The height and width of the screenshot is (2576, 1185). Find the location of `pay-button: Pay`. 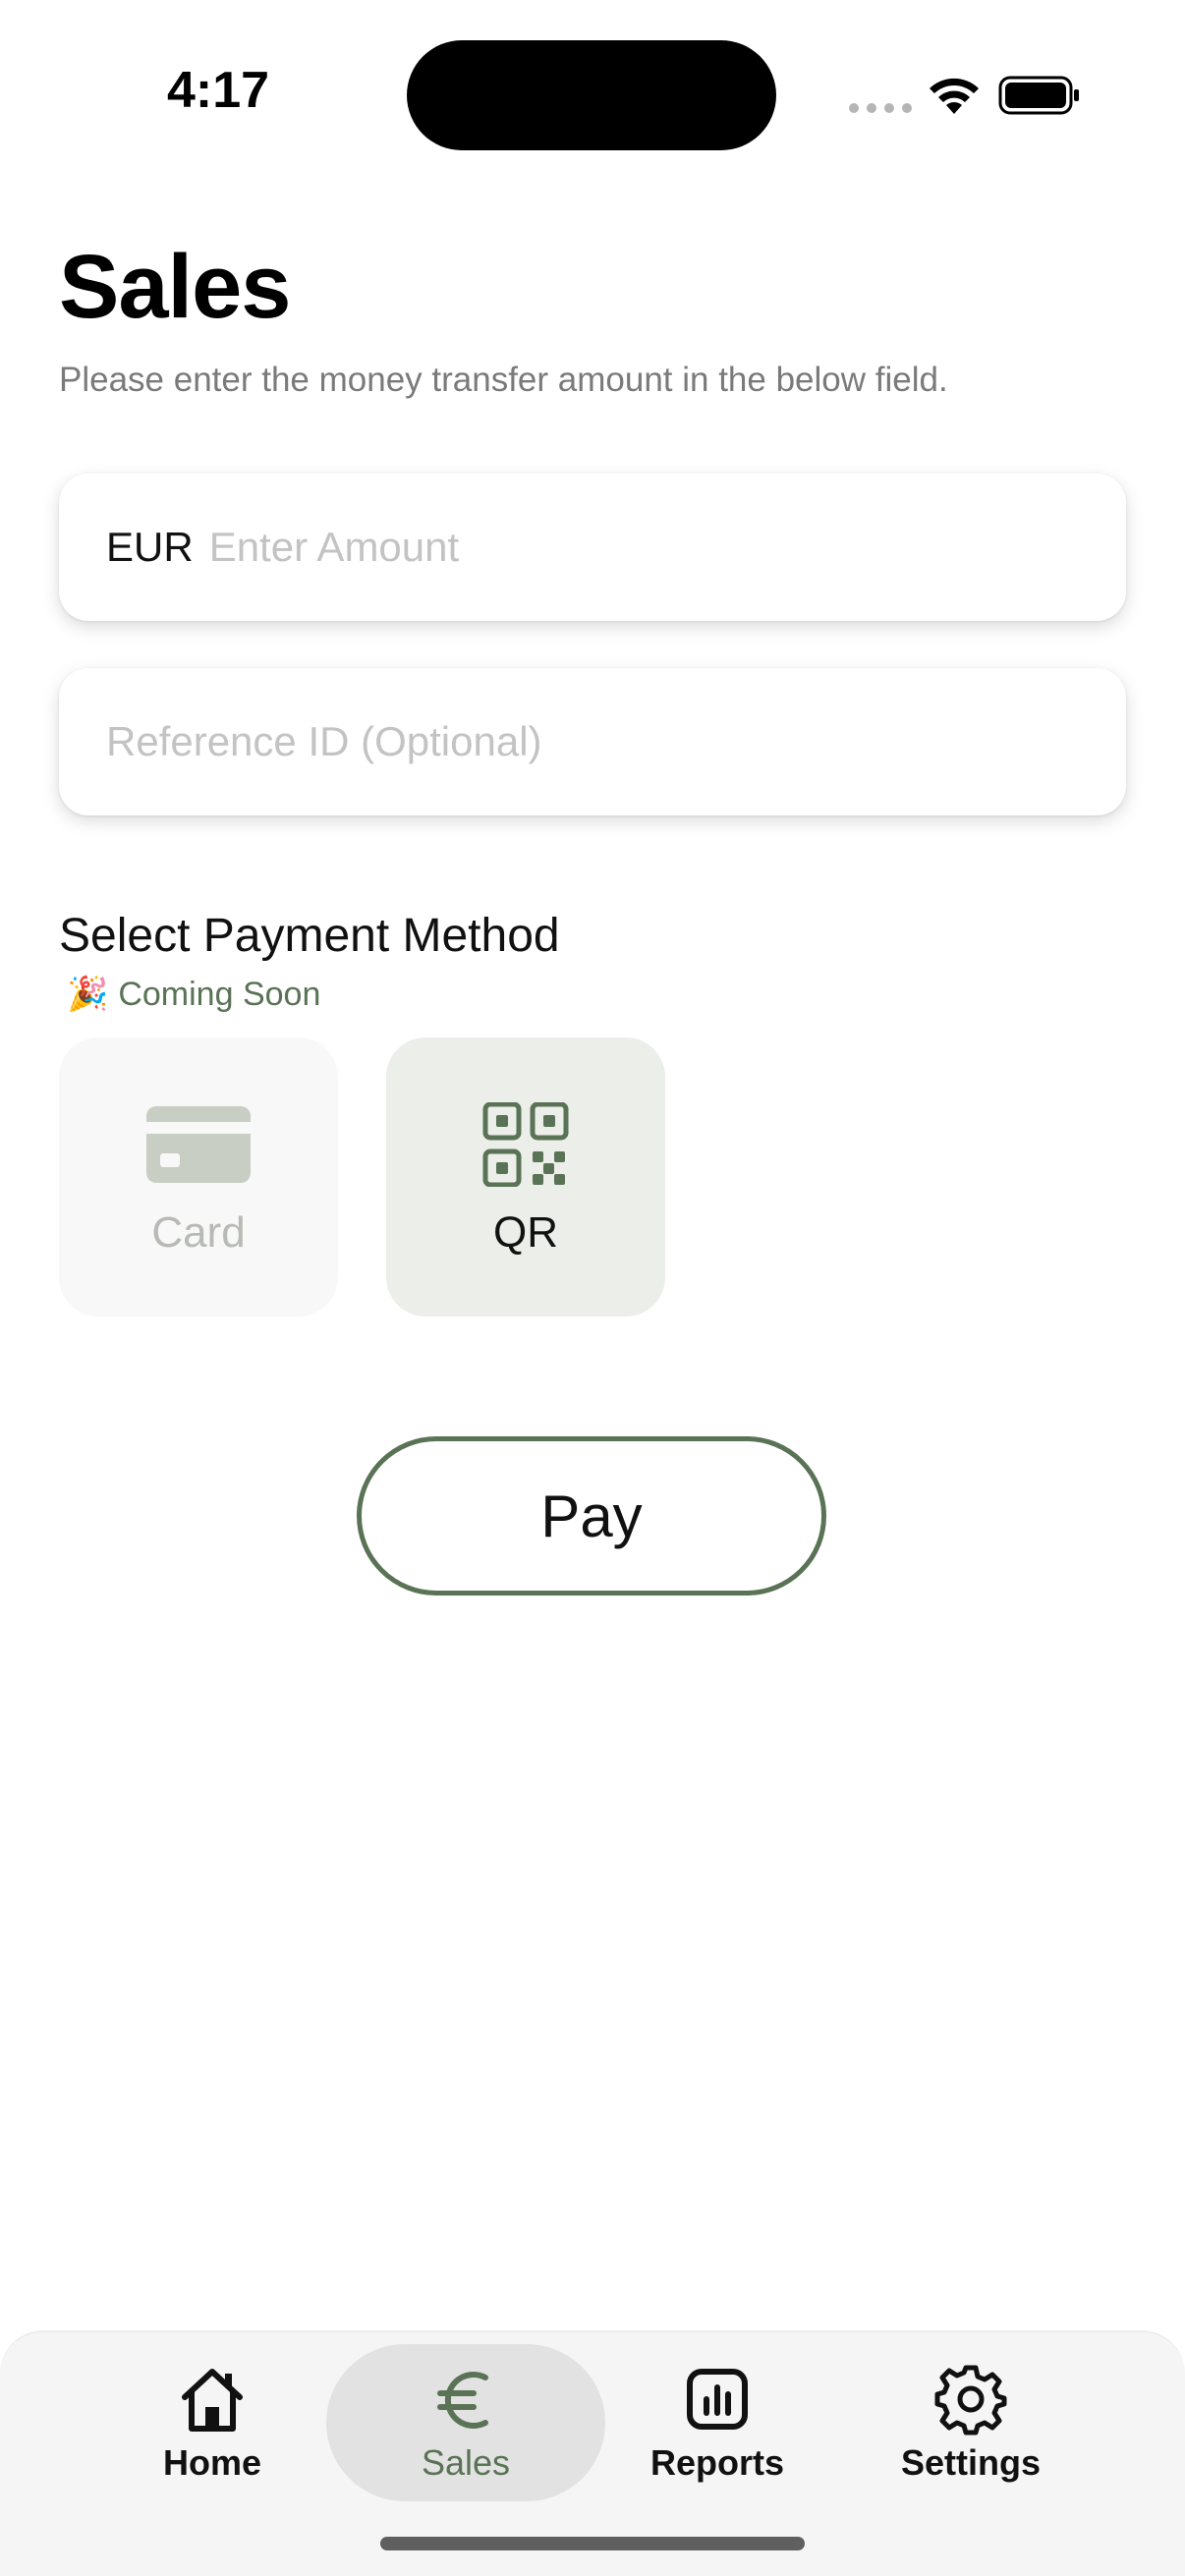

pay-button: Pay is located at coordinates (592, 1516).